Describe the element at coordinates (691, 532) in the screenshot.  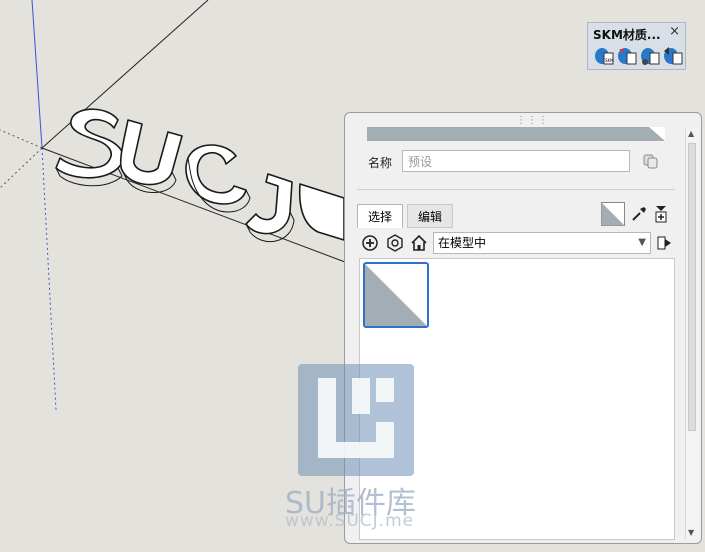
I see `scroll-down-icon: ▼` at that location.